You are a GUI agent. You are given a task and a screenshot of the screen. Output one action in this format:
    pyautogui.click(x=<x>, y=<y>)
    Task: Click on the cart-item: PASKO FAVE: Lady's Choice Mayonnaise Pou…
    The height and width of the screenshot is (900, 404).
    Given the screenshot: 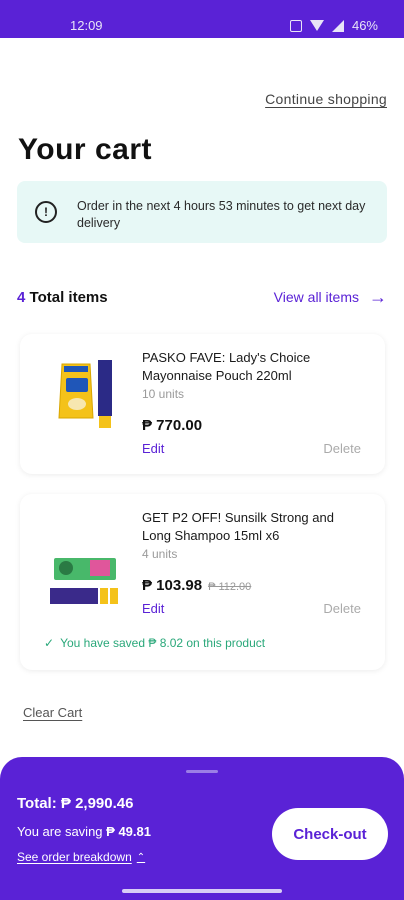 What is the action you would take?
    pyautogui.click(x=202, y=404)
    